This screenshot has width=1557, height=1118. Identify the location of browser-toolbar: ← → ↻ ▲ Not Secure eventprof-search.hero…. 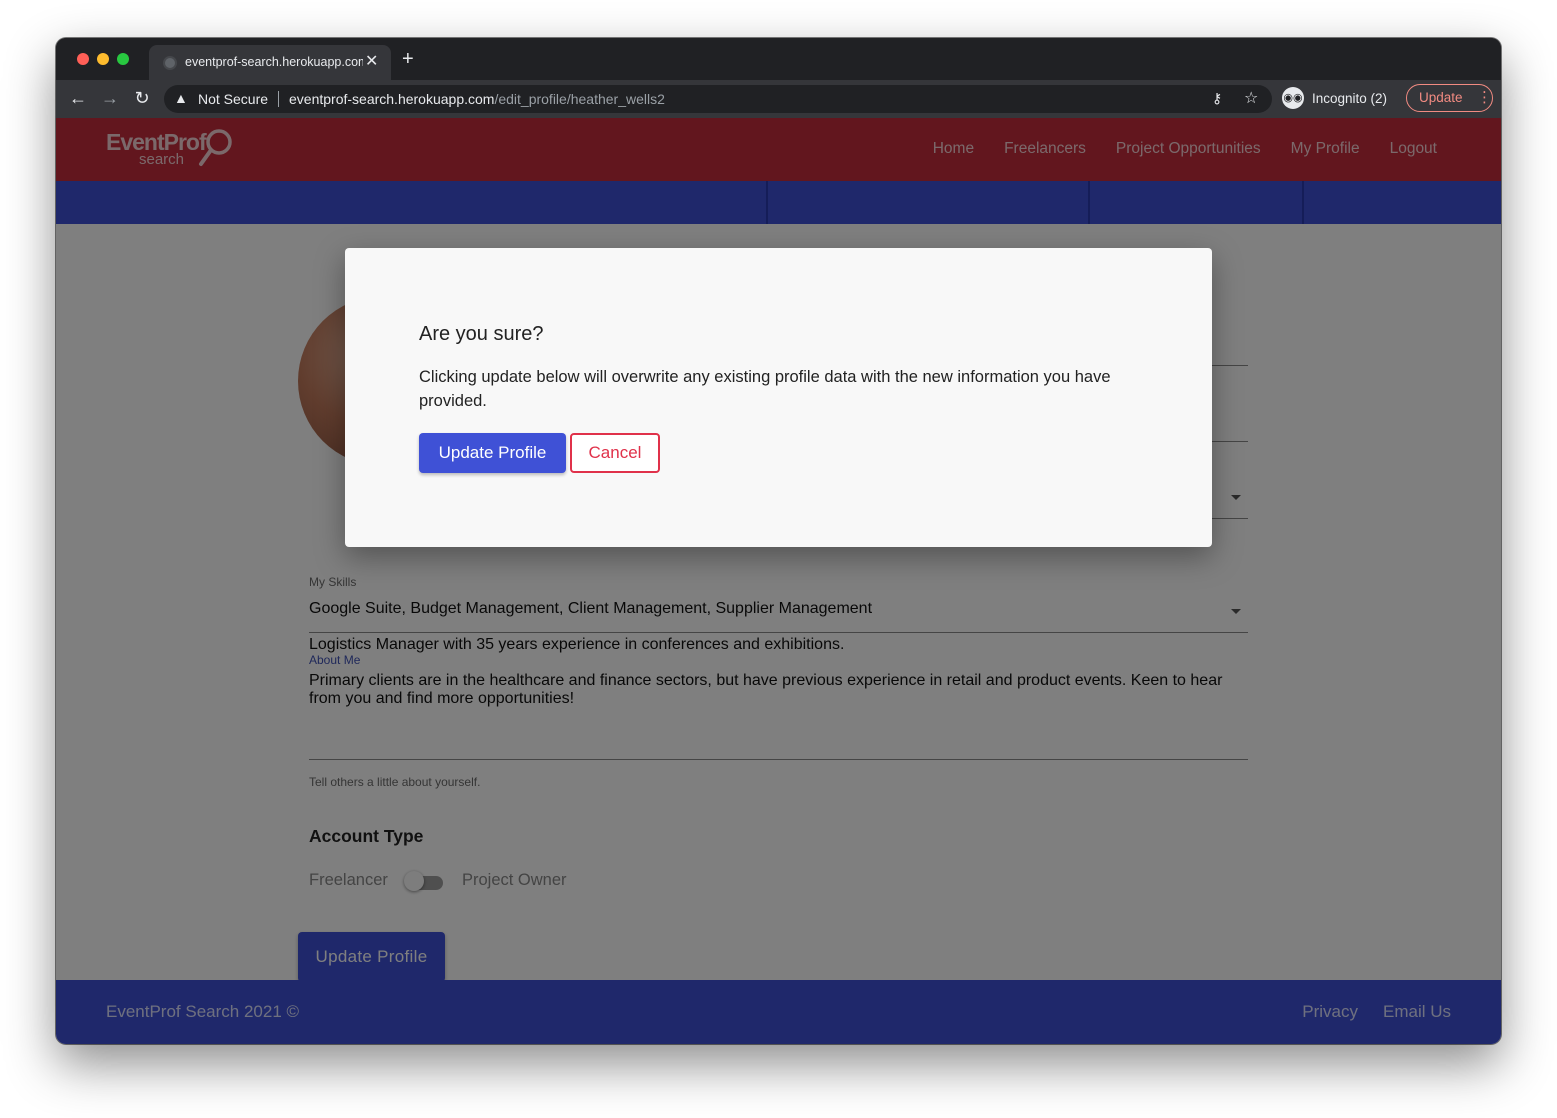
(778, 99).